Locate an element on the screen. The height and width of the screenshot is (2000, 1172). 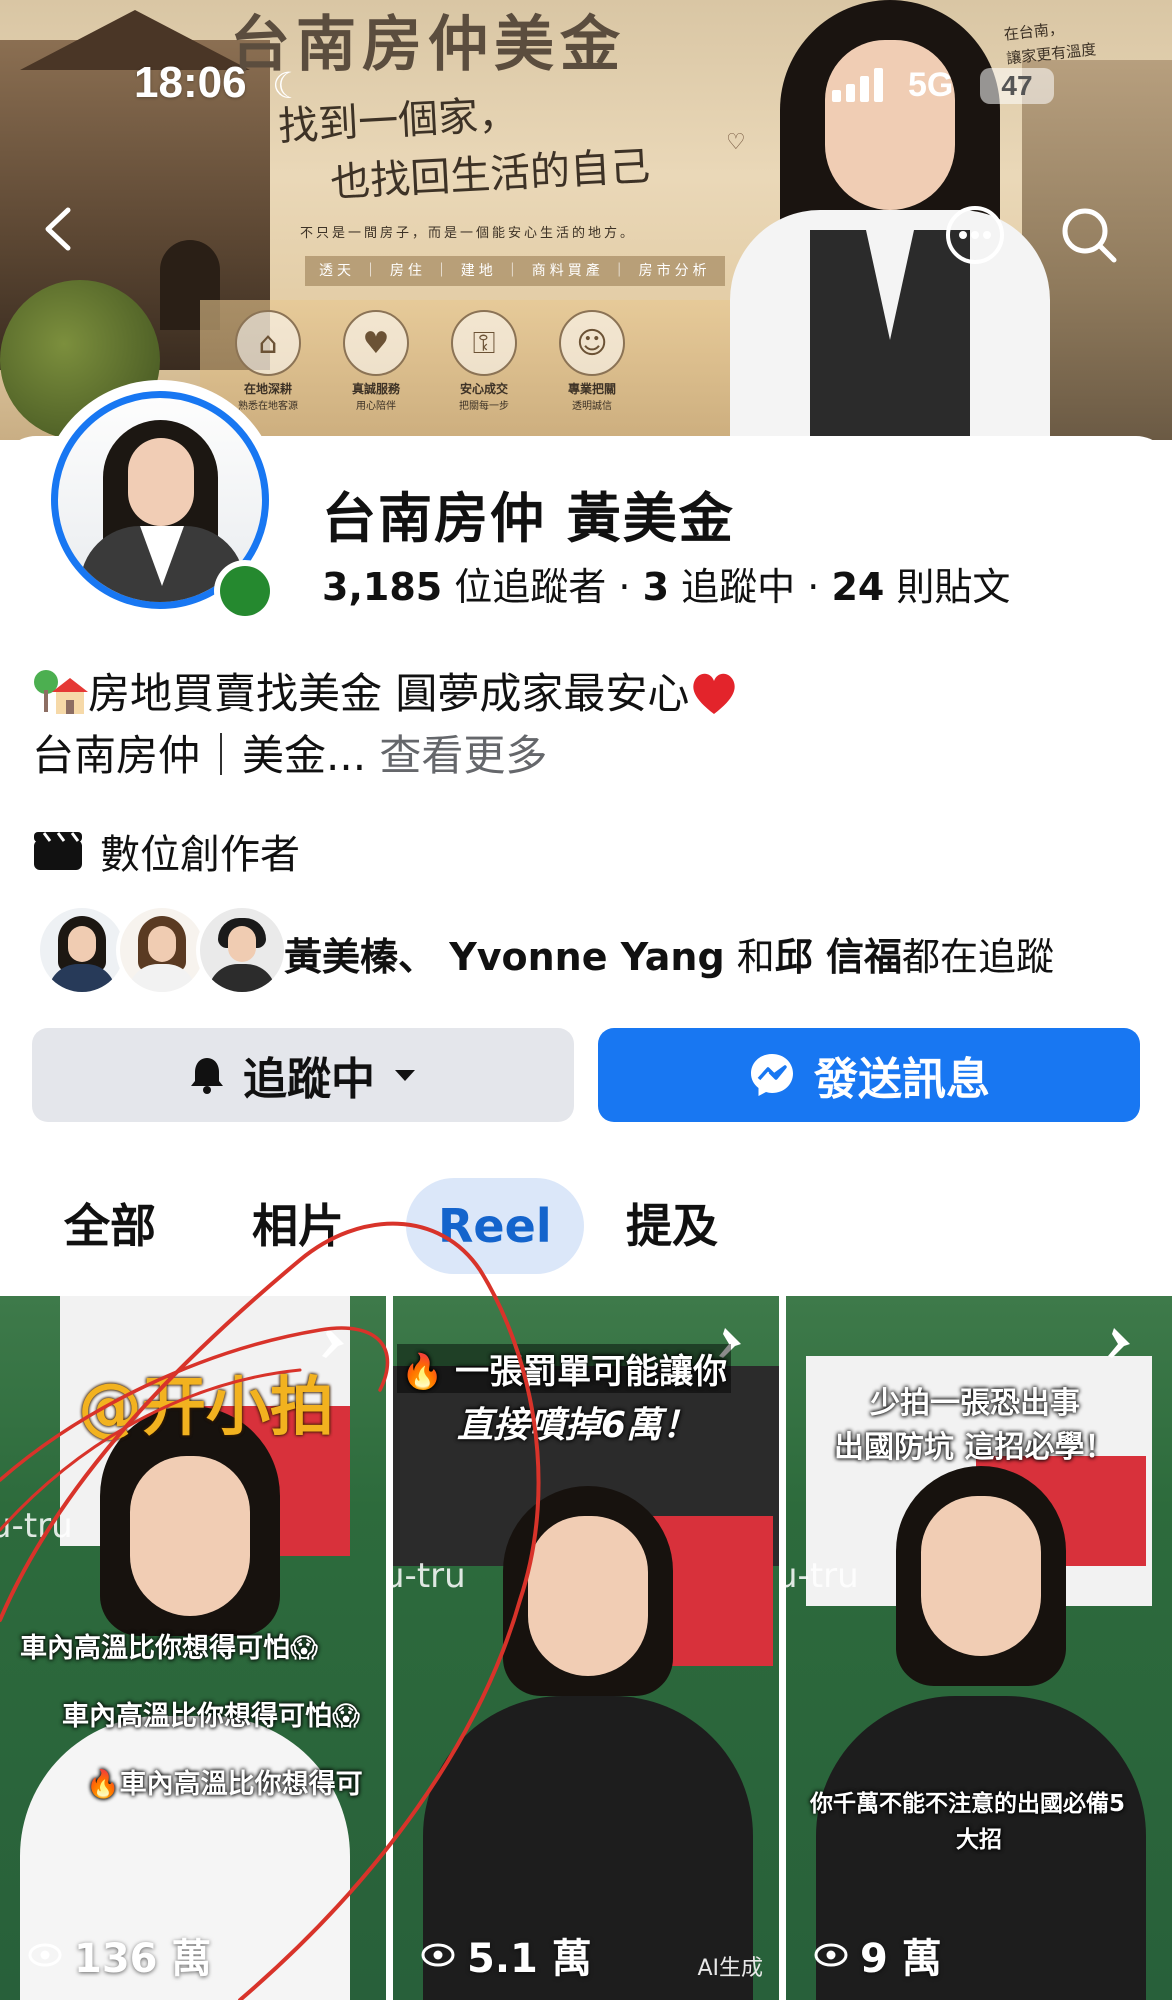
back-arrow-icon is located at coordinates (58, 229).